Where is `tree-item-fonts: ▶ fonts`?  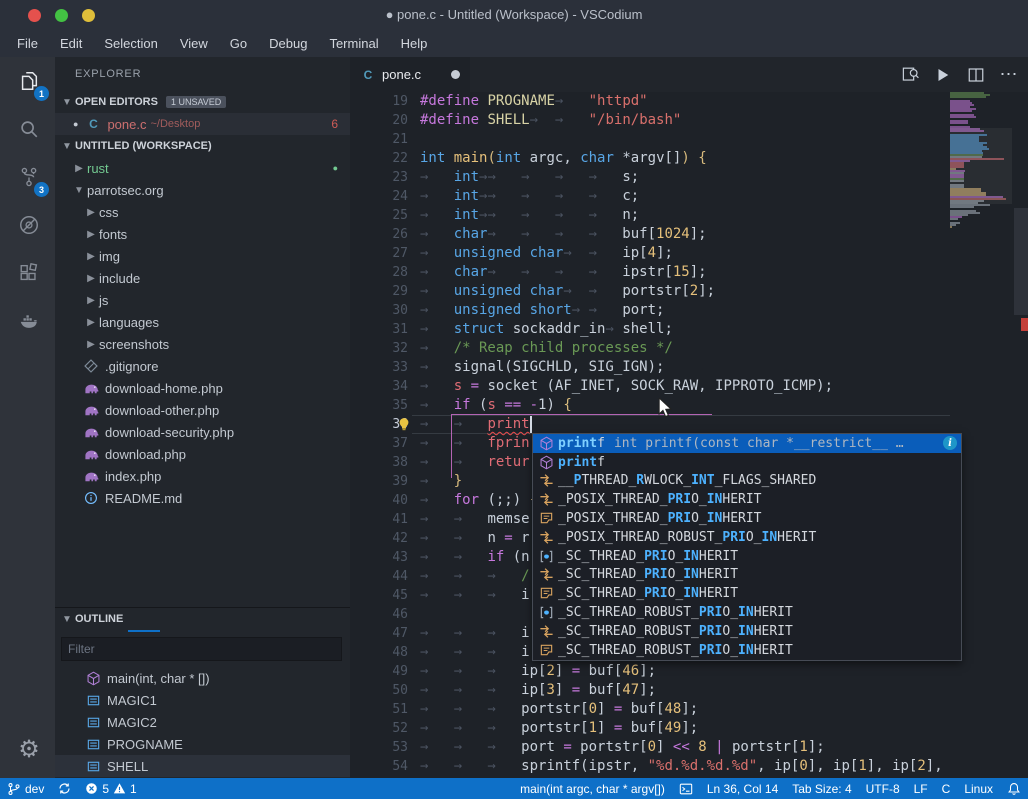
tree-item-fonts: ▶ fonts is located at coordinates (202, 234).